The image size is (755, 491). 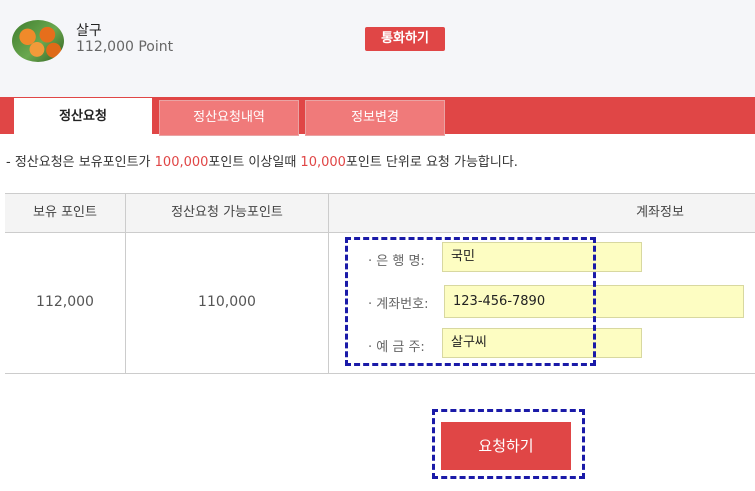 I want to click on user-points: 112,000 Point, so click(x=125, y=47).